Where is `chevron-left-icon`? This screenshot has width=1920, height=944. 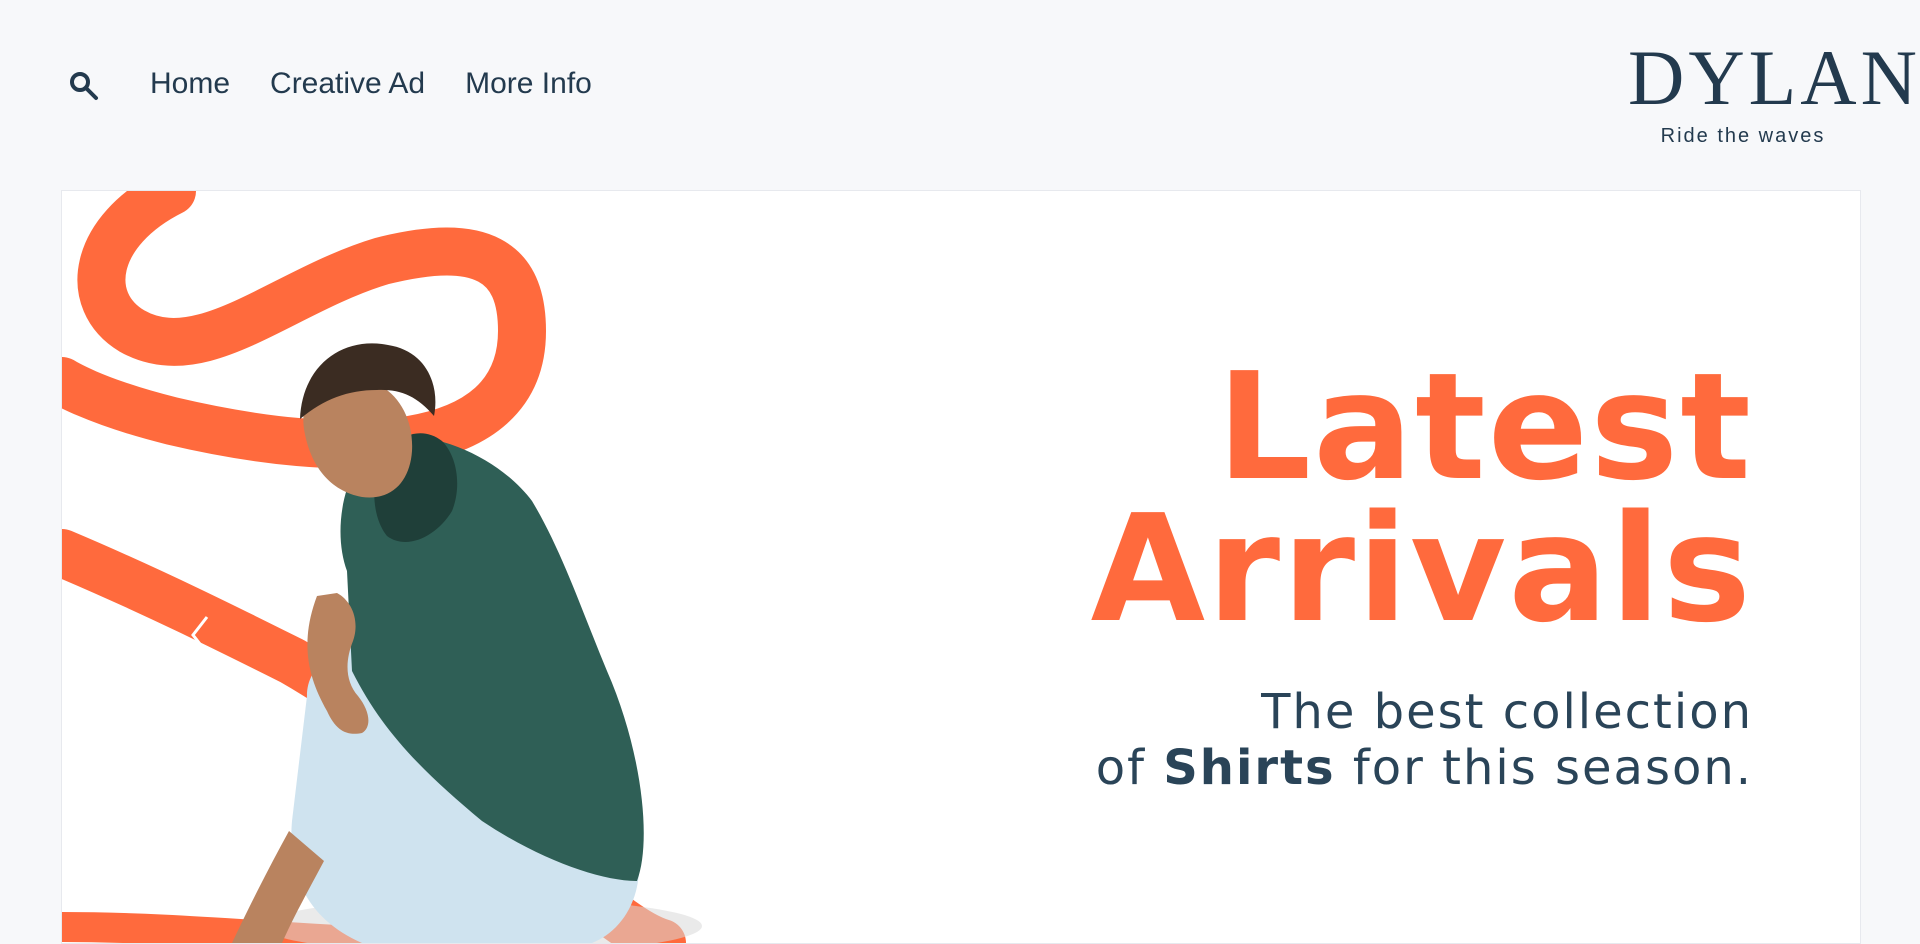
chevron-left-icon is located at coordinates (200, 635).